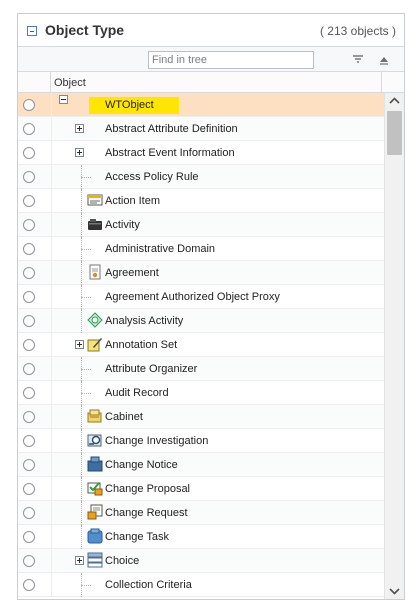  Describe the element at coordinates (160, 249) in the screenshot. I see `tree-node-label: Administrative Domain` at that location.